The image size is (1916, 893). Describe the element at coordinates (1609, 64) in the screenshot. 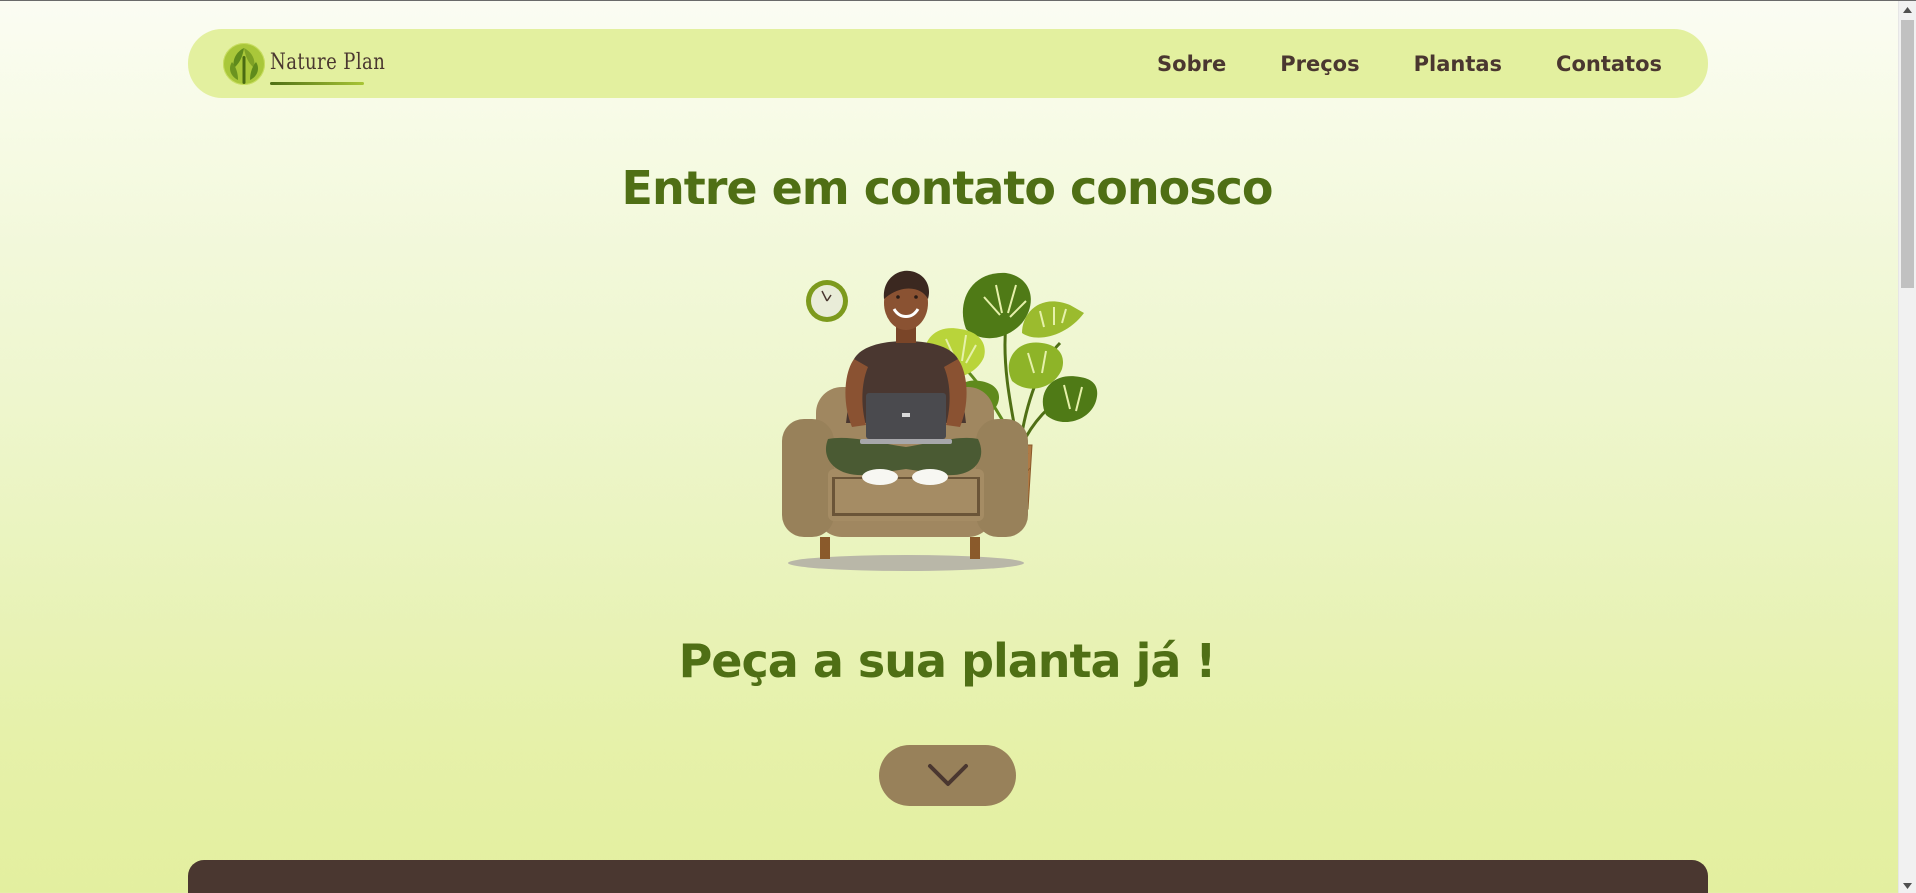

I see `nav-link-contatos: Contatos` at that location.